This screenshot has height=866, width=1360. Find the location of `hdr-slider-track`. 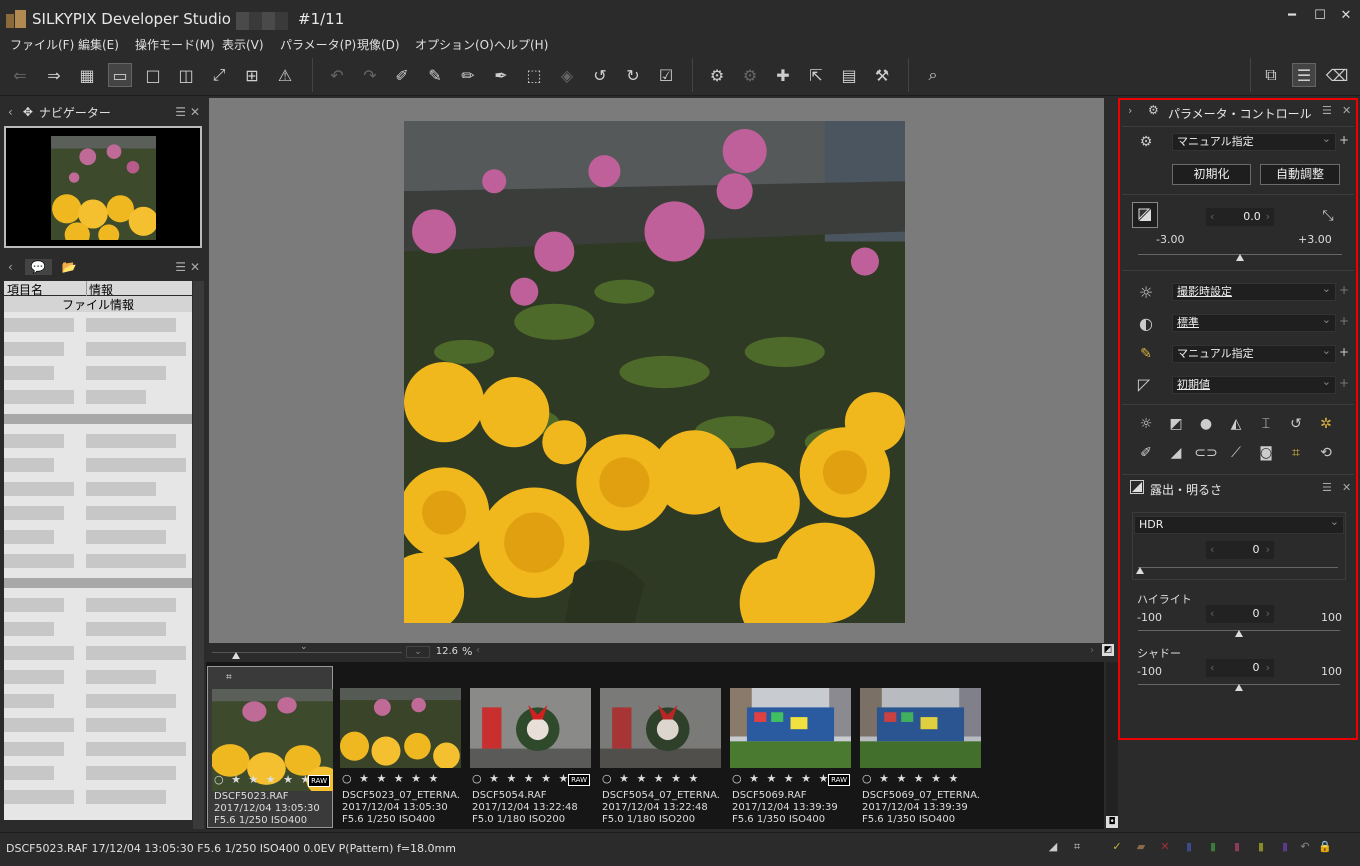

hdr-slider-track is located at coordinates (1238, 567).